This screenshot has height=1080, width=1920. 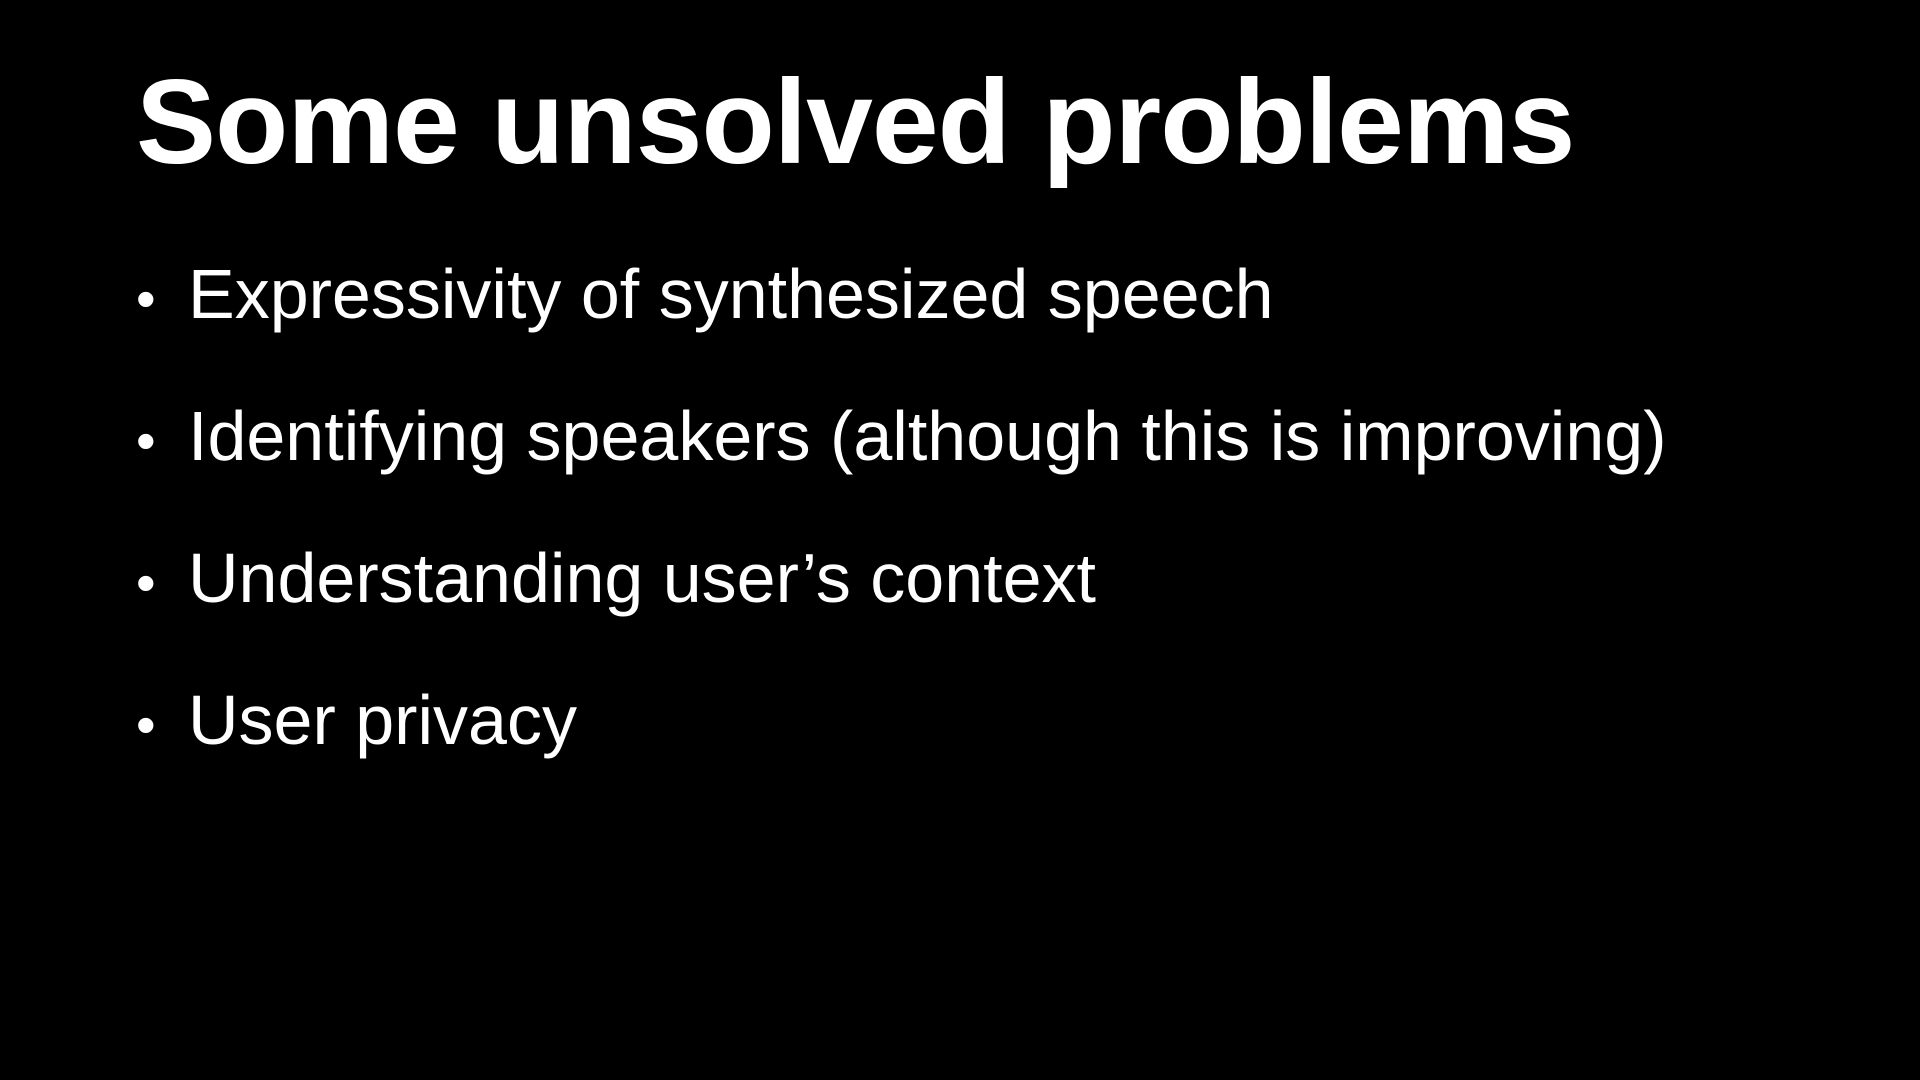 I want to click on bullet-item-user-context: • Understanding user’s context, so click(x=901, y=607).